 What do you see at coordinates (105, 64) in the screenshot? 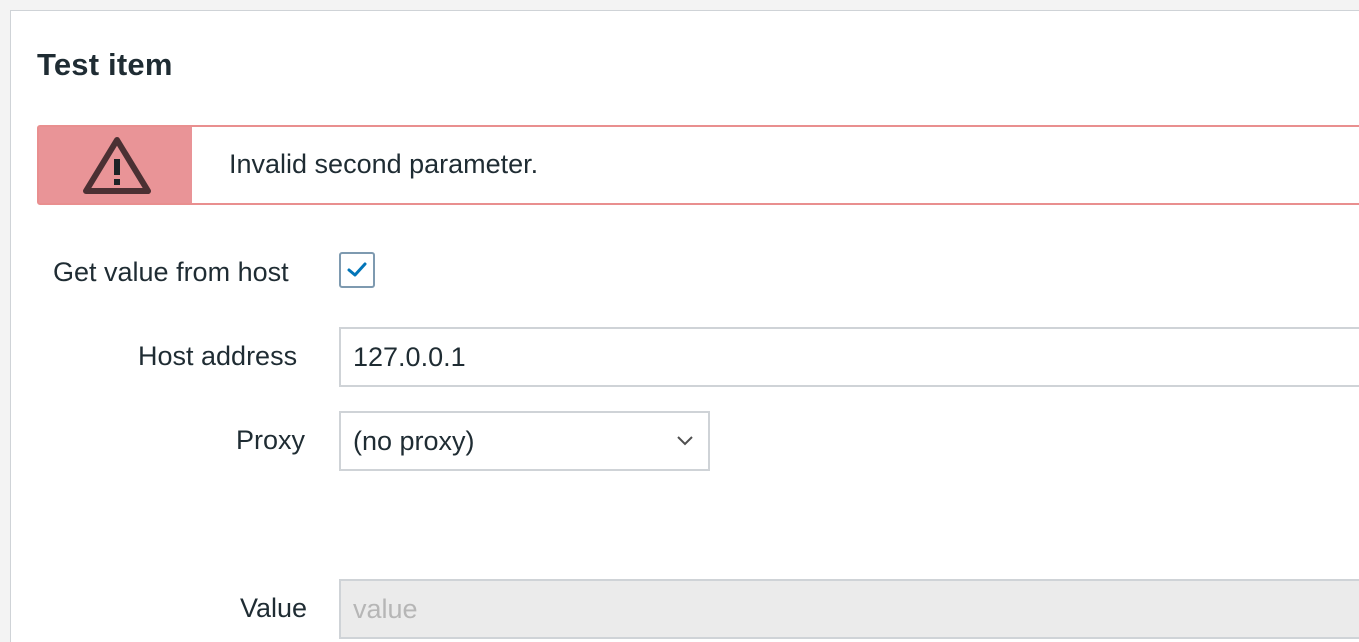
I see `dialog-title: Test item` at bounding box center [105, 64].